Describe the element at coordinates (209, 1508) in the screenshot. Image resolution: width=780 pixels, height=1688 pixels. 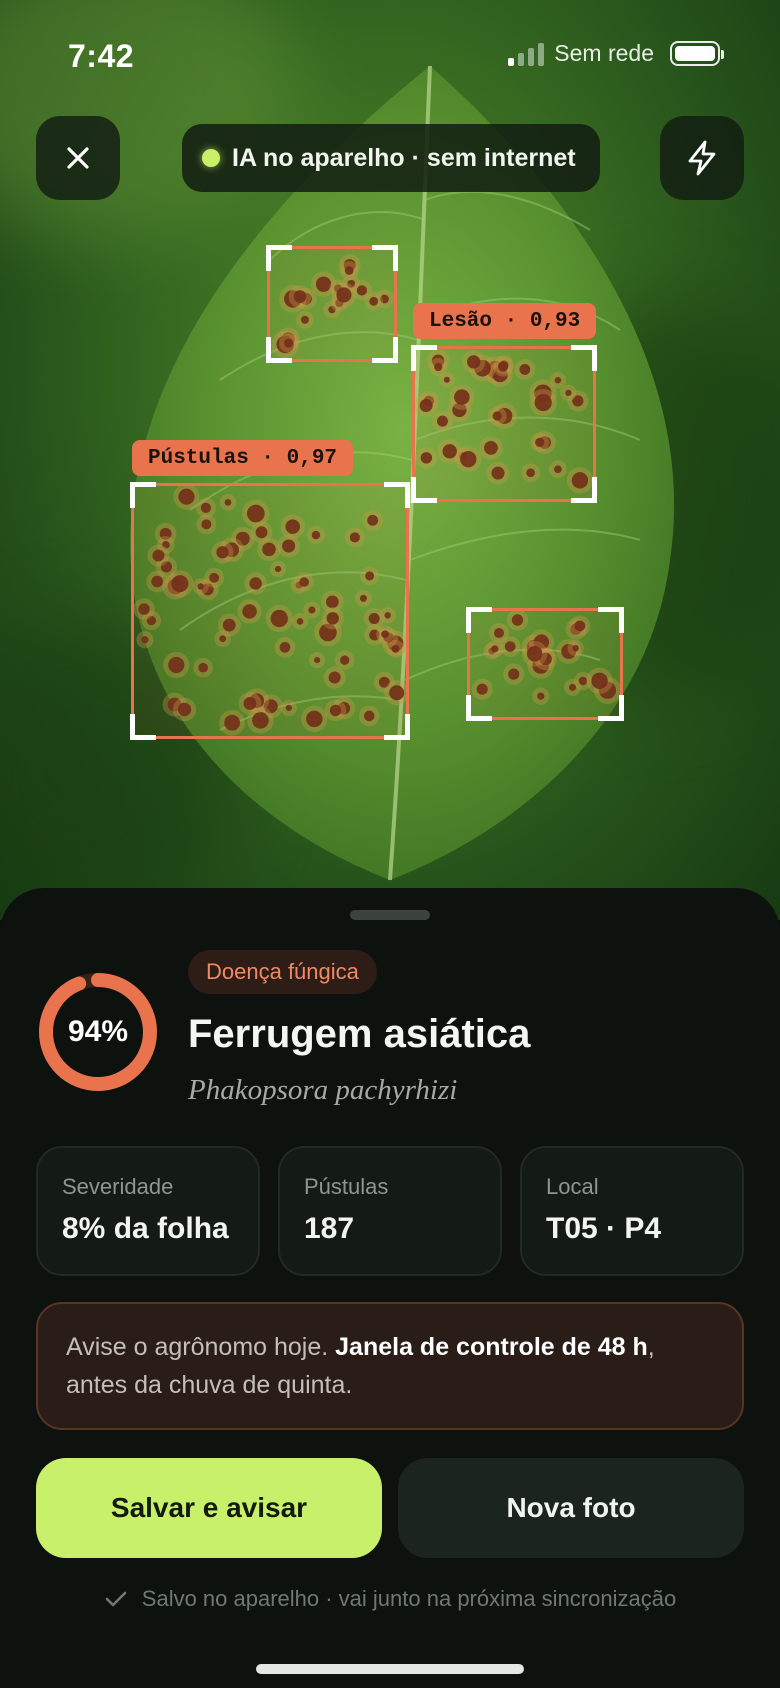
I see `save-and-notify-button: Salvar e avisar` at that location.